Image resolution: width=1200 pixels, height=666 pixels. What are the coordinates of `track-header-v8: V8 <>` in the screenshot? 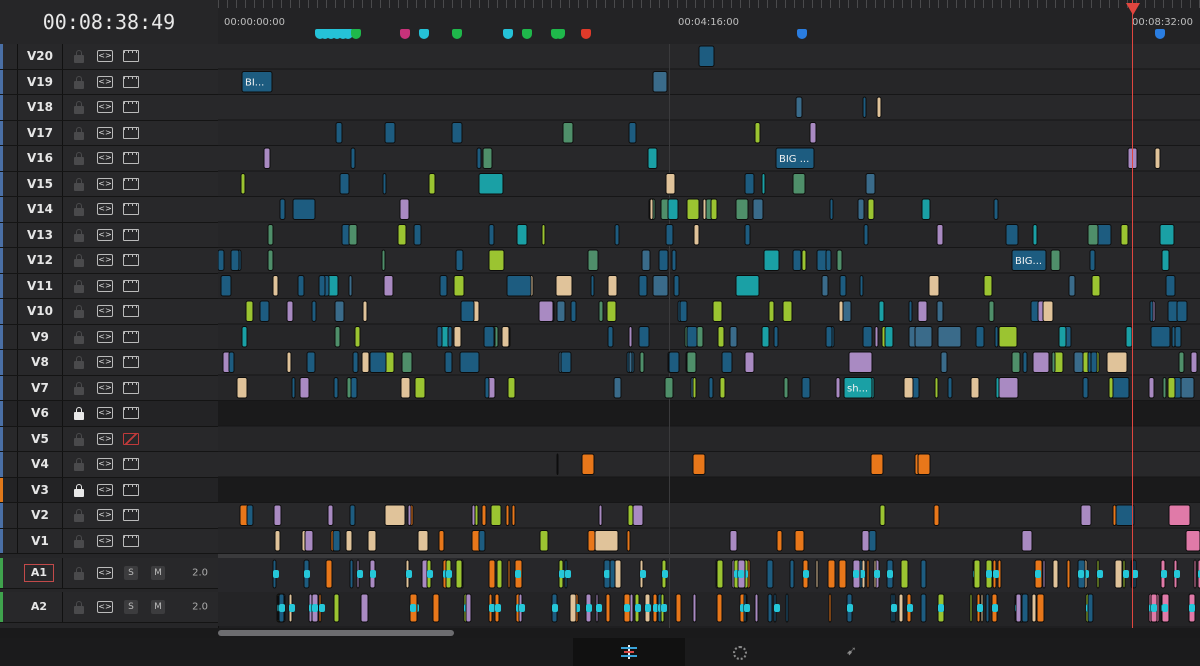 It's located at (109, 363).